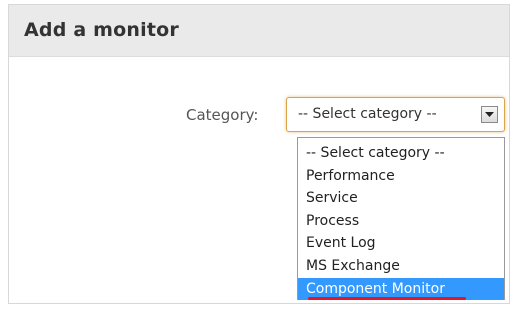 The image size is (517, 312). I want to click on dropdown-option-component-monitor-label: Component Monitor, so click(375, 288).